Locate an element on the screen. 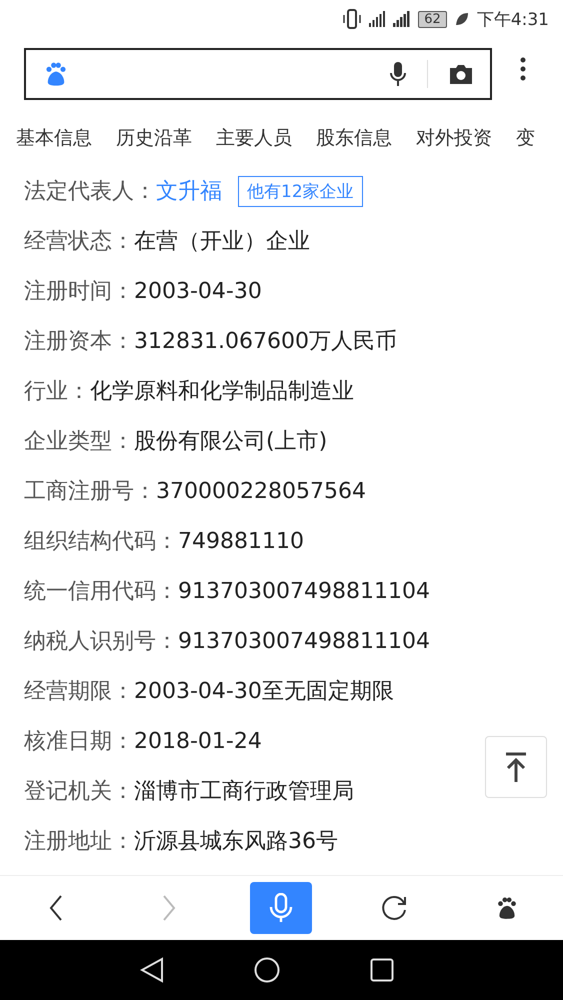  arrow-up-icon is located at coordinates (516, 767).